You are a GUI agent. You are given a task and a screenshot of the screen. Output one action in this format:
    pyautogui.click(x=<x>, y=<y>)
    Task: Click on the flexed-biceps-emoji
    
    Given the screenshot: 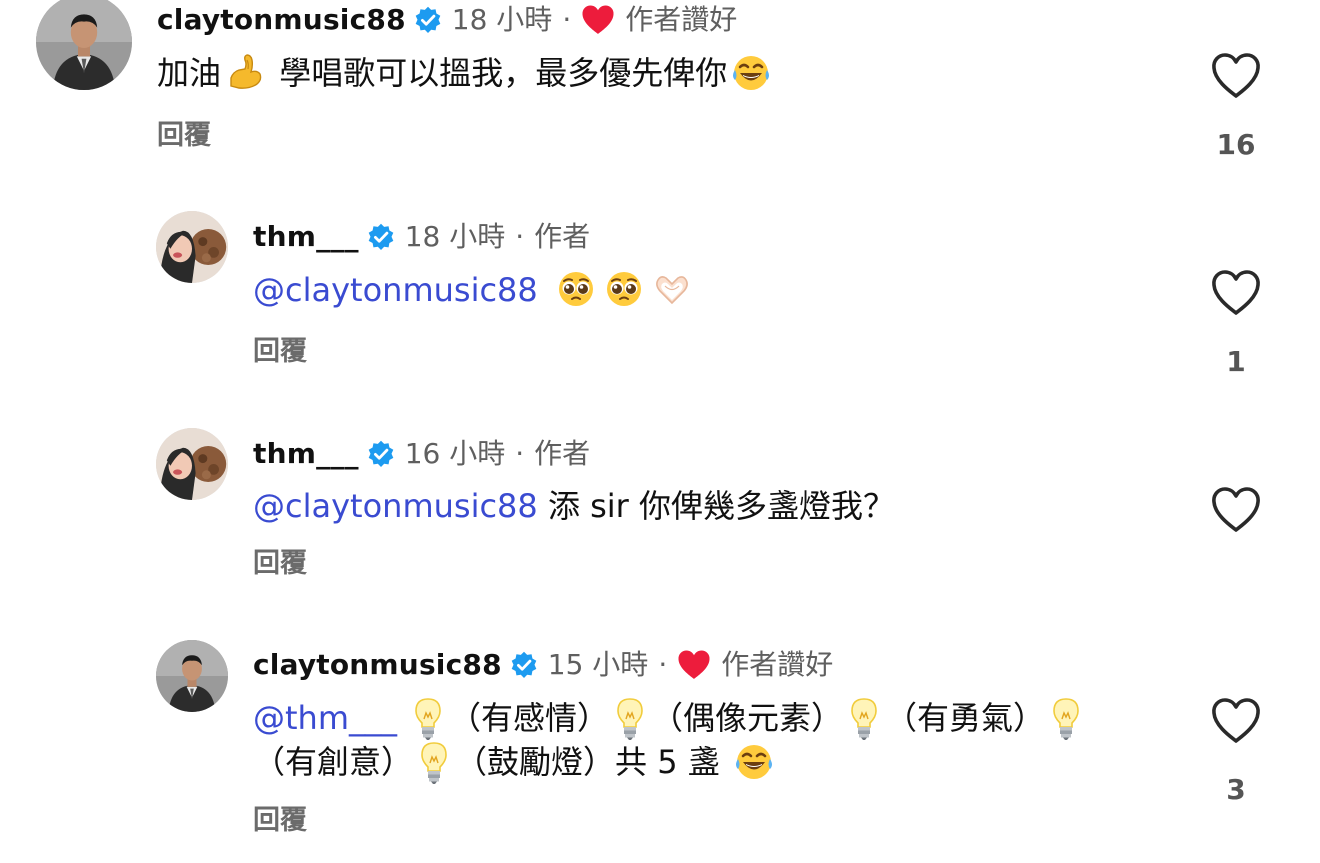 What is the action you would take?
    pyautogui.click(x=245, y=72)
    